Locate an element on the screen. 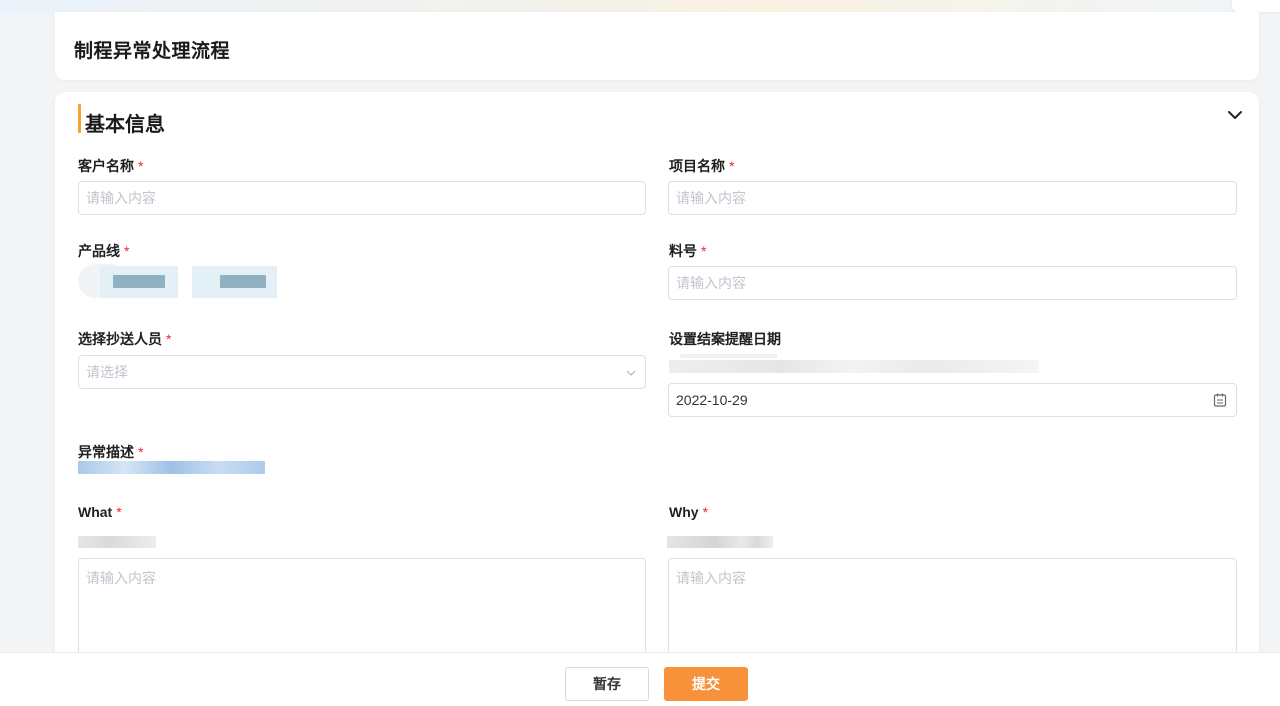 Image resolution: width=1280 pixels, height=706 pixels. reminder-date-picker: 2022-10-29 is located at coordinates (952, 400).